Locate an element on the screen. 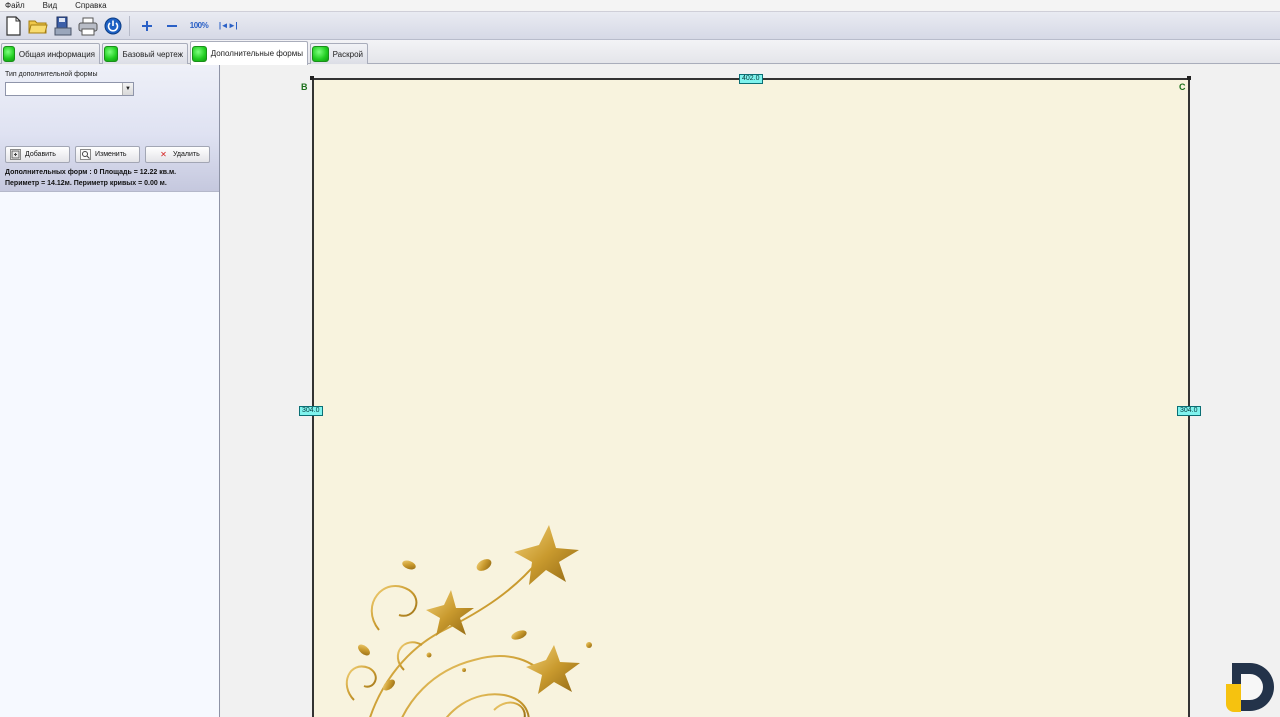  fit-width-icon: |◄►| is located at coordinates (228, 25).